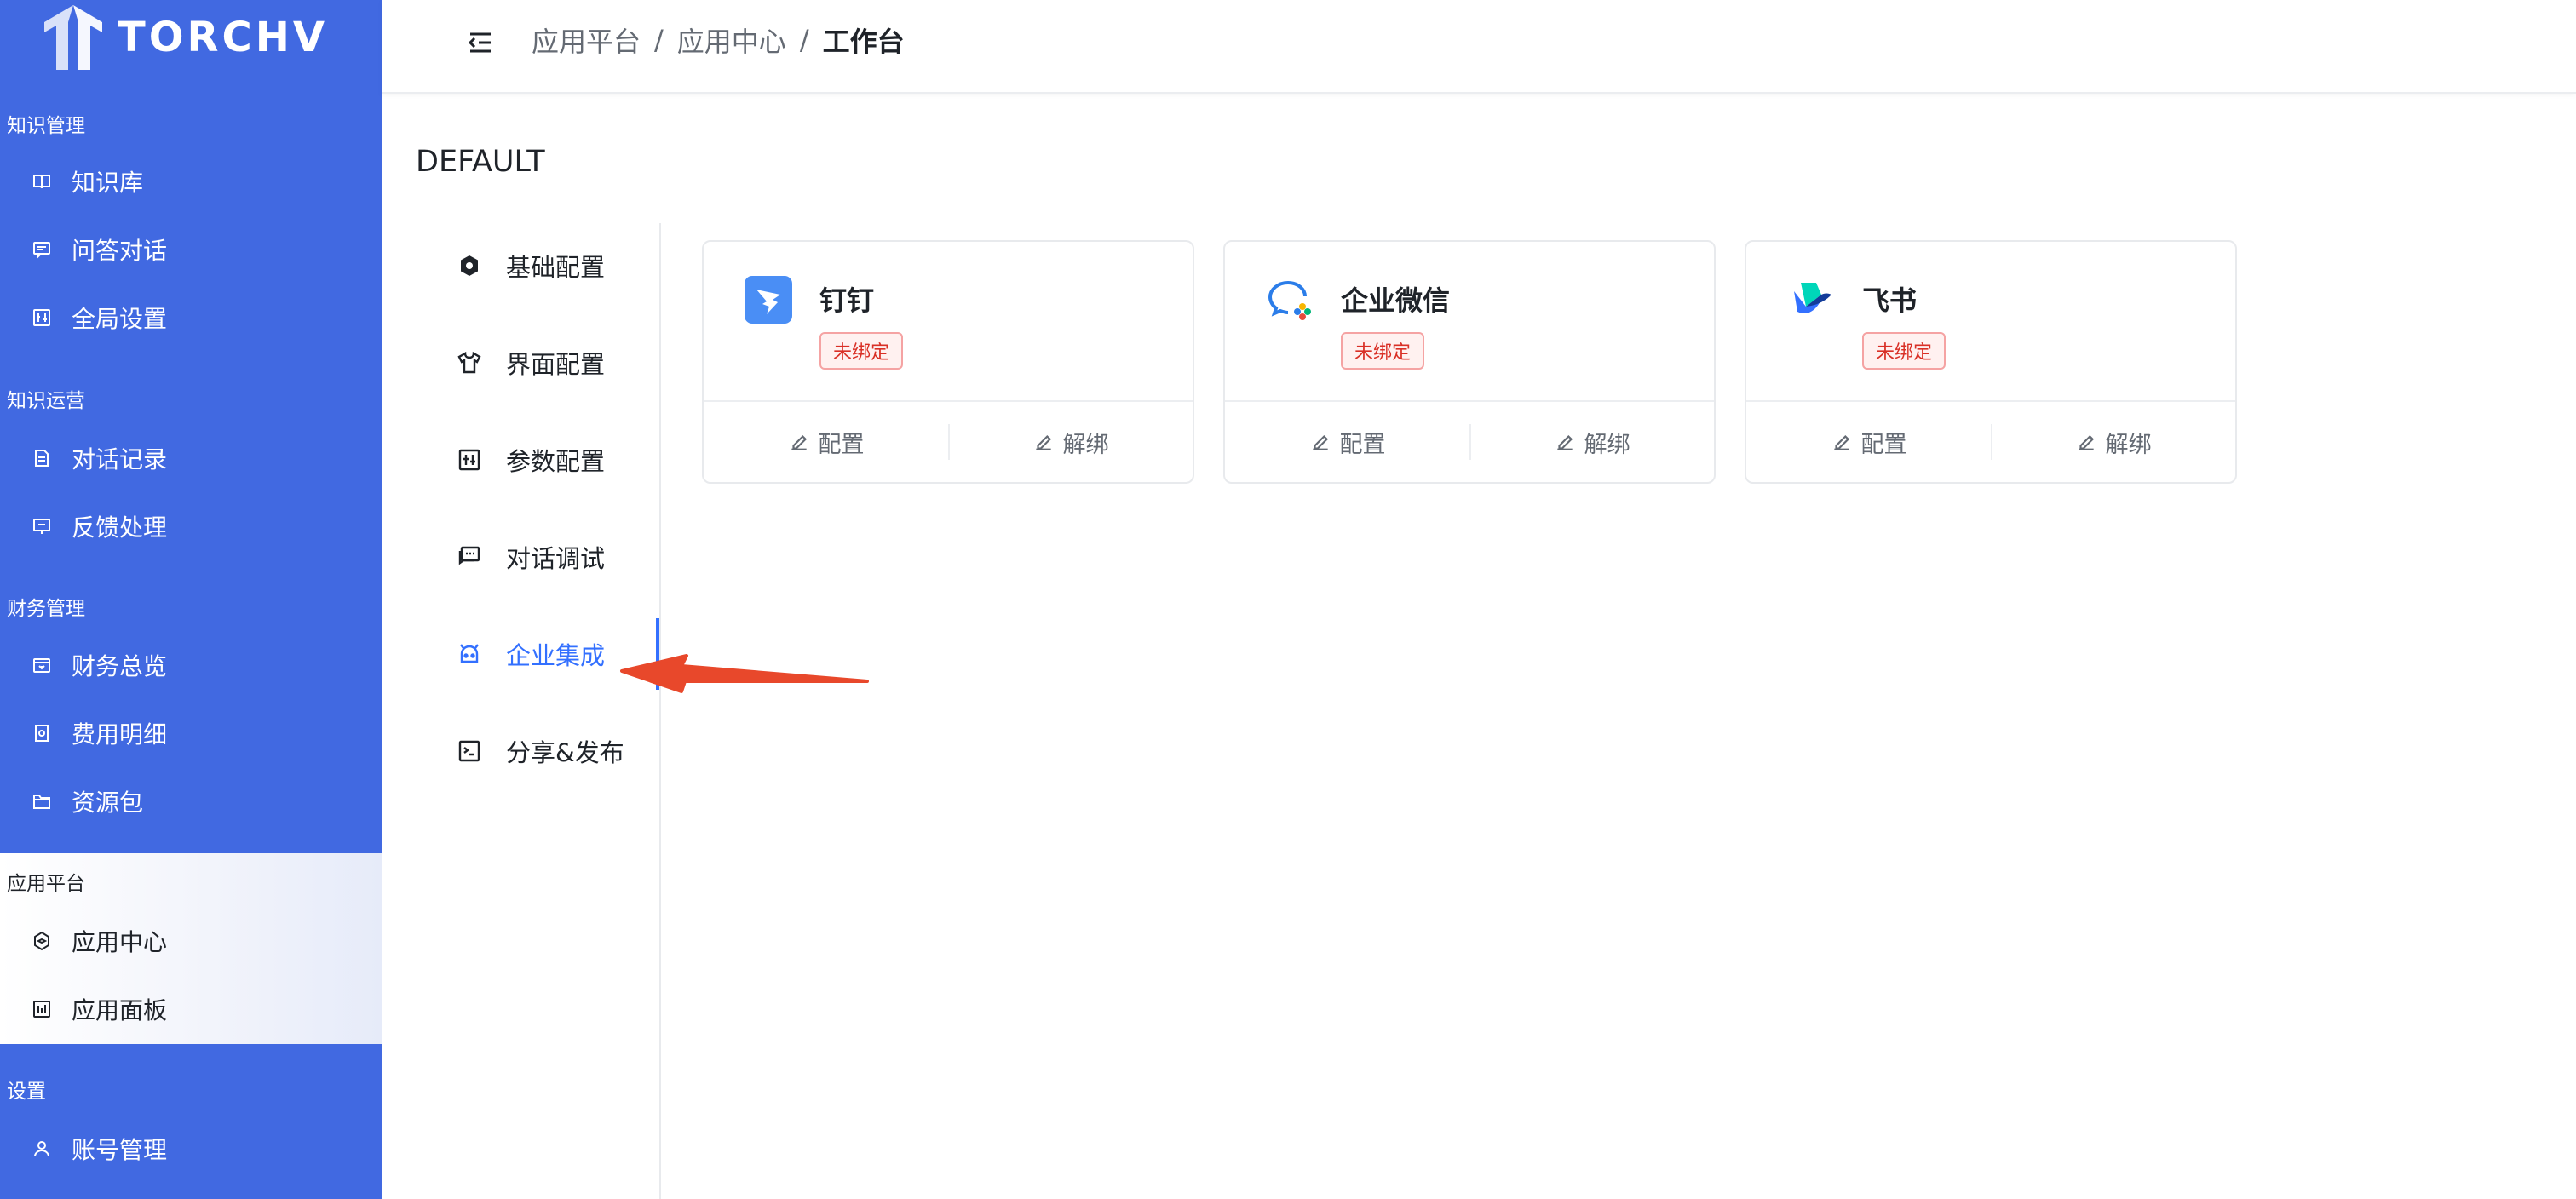 This screenshot has width=2576, height=1199. What do you see at coordinates (191, 733) in the screenshot?
I see `sidebar-item-expense-details: 费用明细` at bounding box center [191, 733].